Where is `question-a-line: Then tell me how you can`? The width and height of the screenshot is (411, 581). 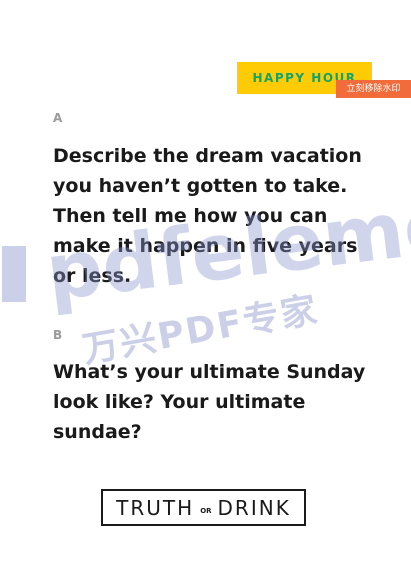
question-a-line: Then tell me how you can is located at coordinates (190, 216).